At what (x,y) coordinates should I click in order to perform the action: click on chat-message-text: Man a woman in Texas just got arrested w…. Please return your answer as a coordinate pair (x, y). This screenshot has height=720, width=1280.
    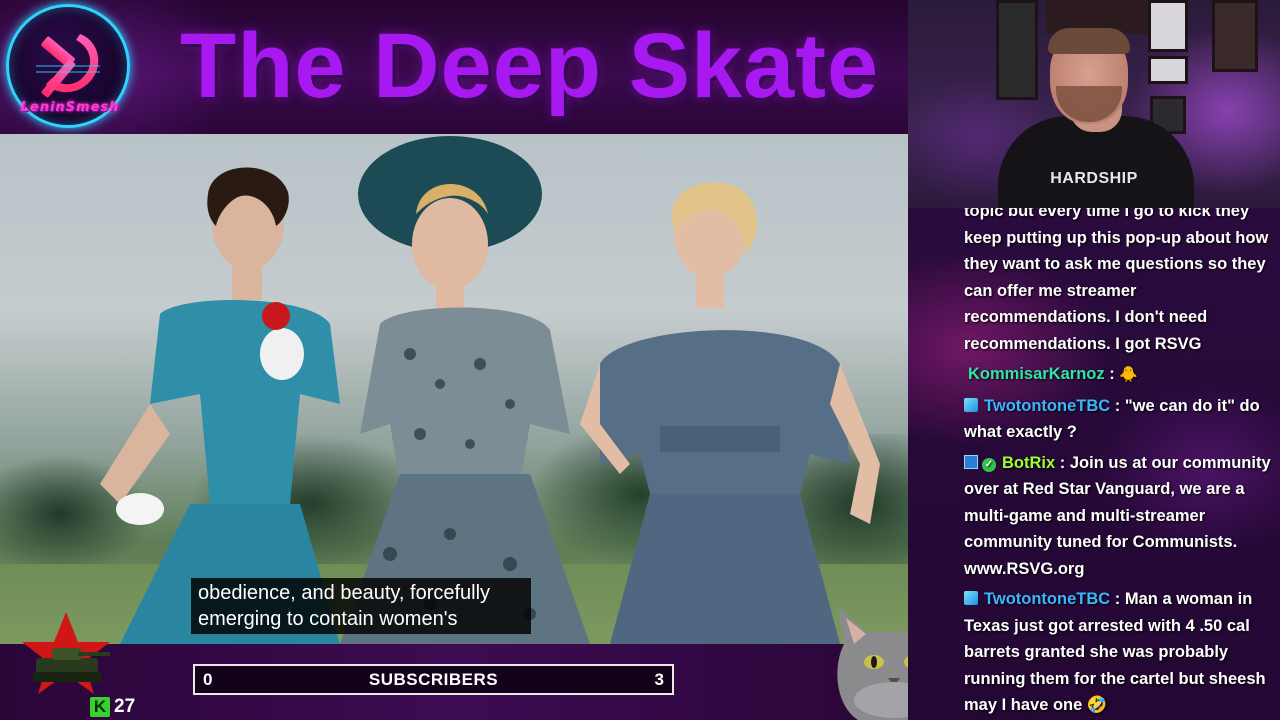
    Looking at the image, I should click on (1115, 652).